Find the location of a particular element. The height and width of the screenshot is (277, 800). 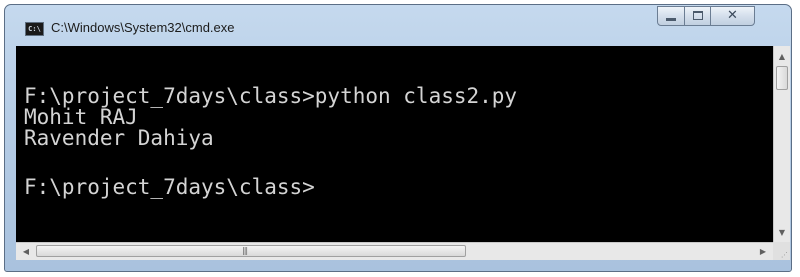

close-button: ✕ is located at coordinates (732, 16).